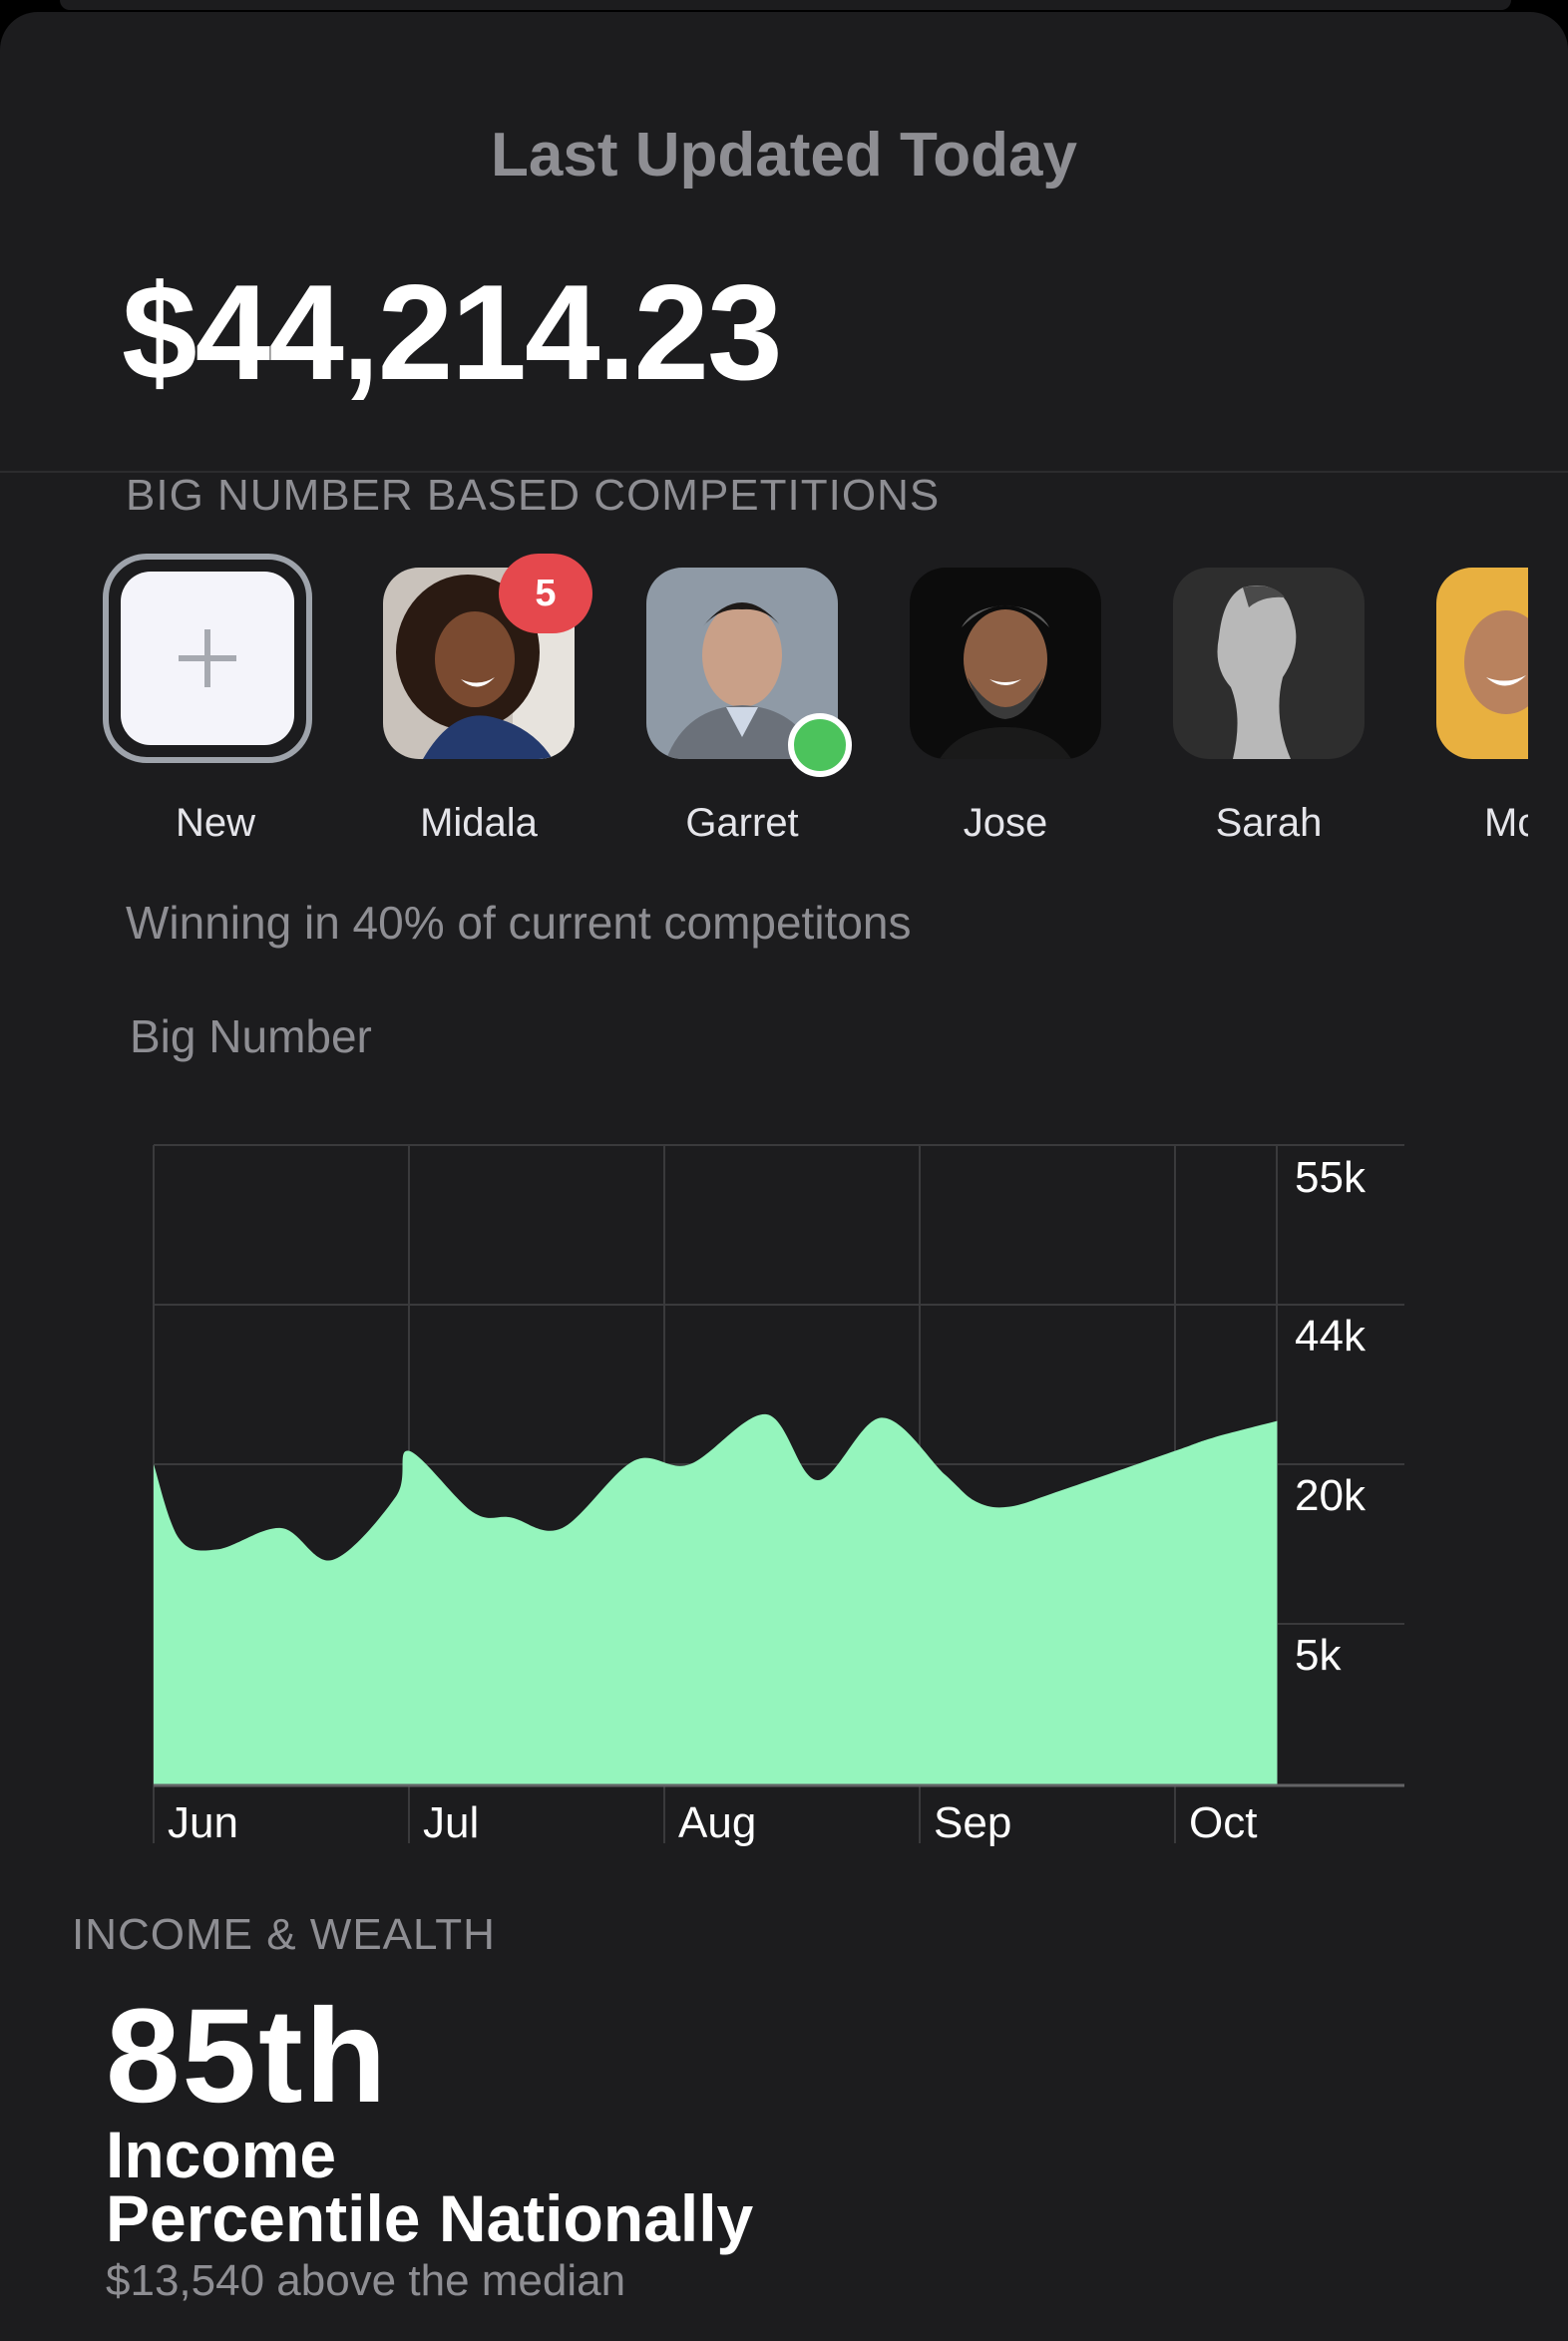 The image size is (1568, 2341). I want to click on competitor-mc: Mc, so click(1480, 703).